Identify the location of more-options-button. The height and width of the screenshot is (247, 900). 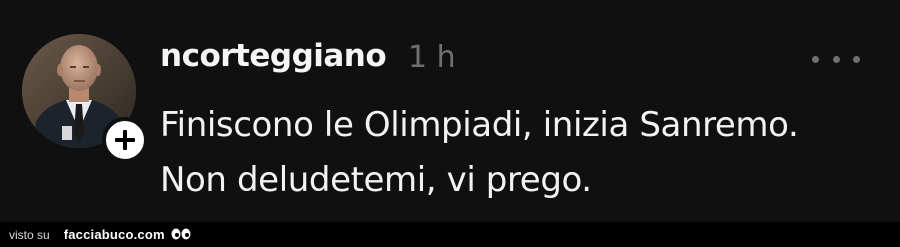
(836, 59).